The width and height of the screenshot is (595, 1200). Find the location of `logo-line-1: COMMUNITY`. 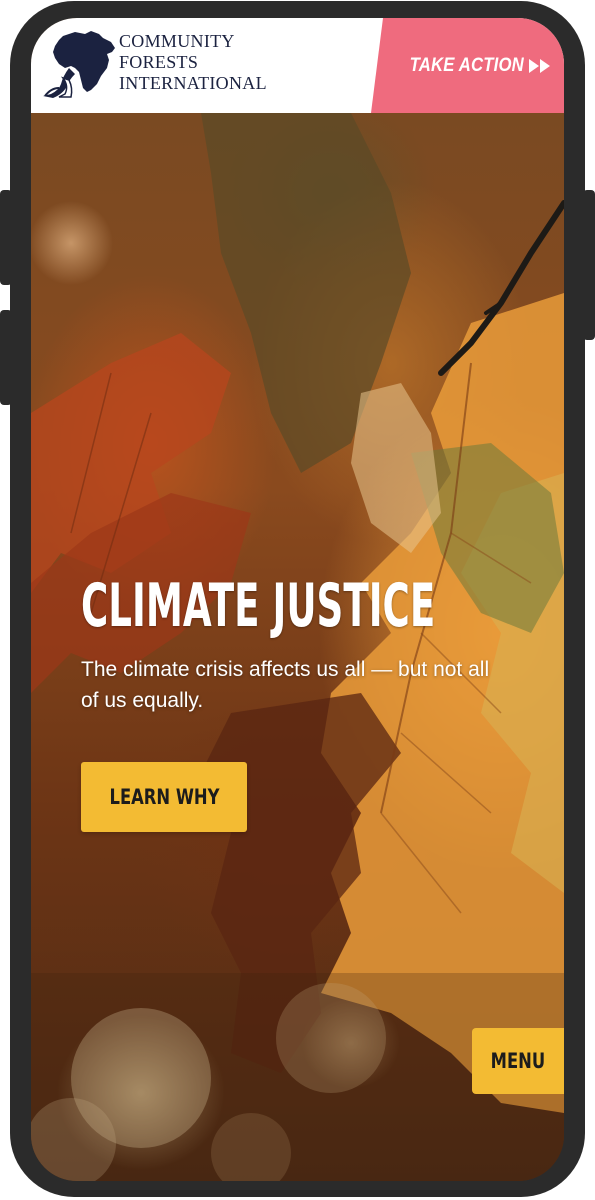

logo-line-1: COMMUNITY is located at coordinates (177, 41).